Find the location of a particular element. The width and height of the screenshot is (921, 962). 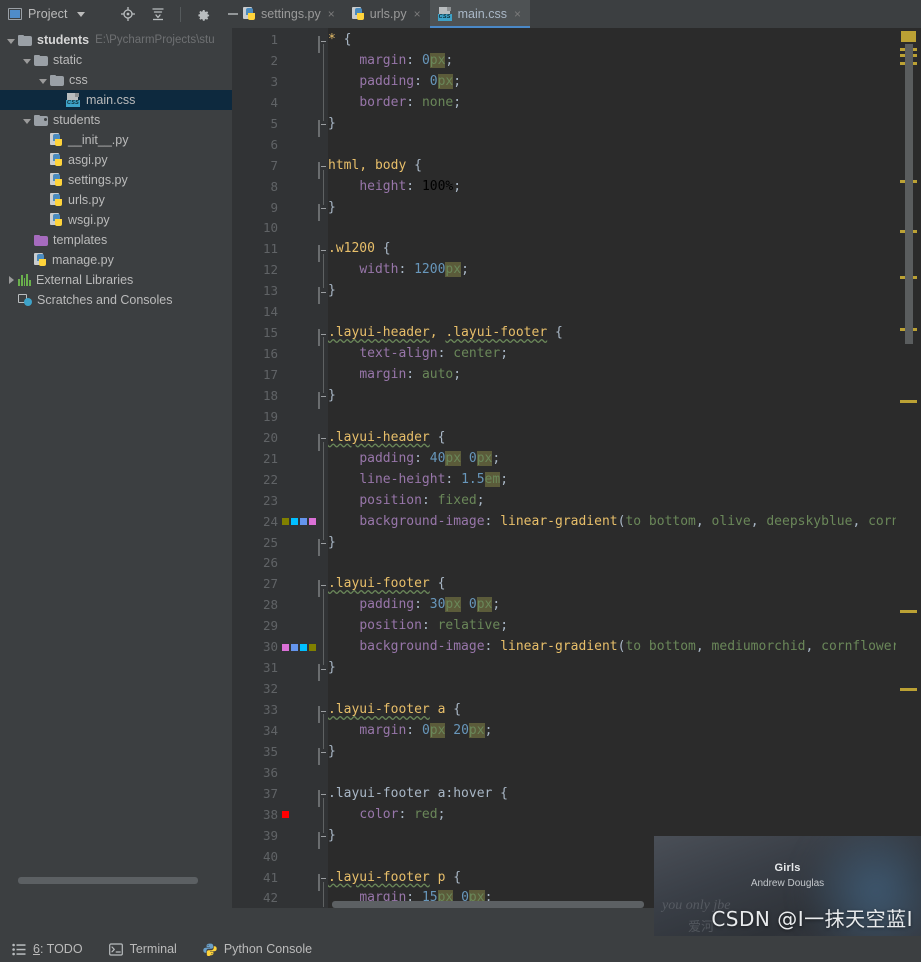

tree-item-label: wsgi.py is located at coordinates (89, 220).